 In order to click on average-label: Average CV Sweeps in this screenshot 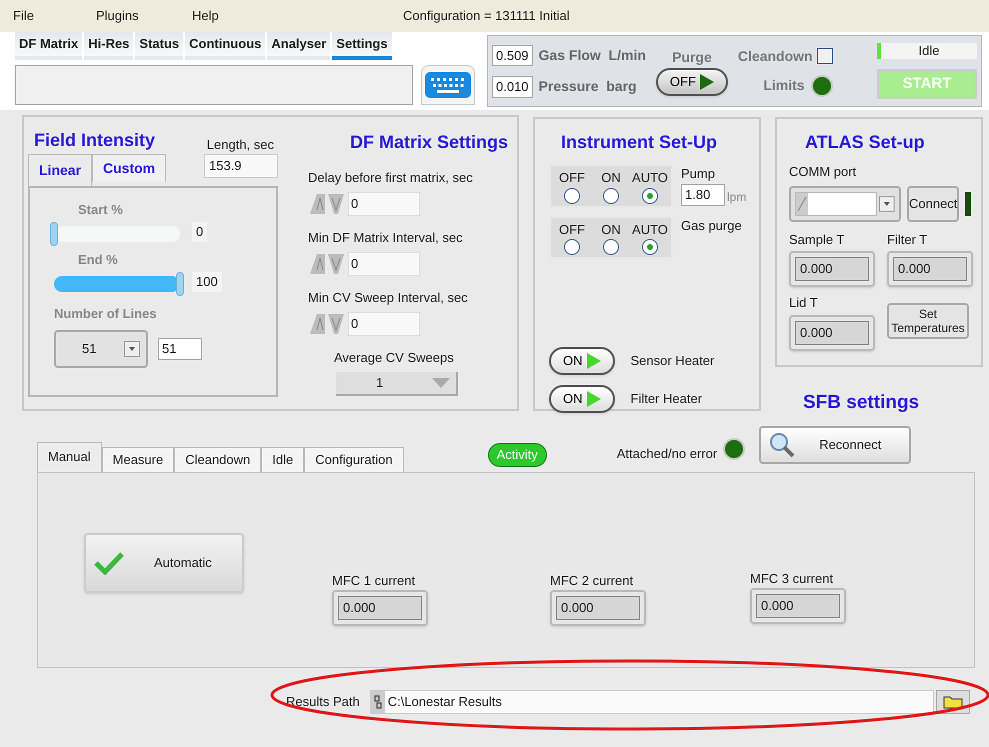, I will do `click(394, 358)`.